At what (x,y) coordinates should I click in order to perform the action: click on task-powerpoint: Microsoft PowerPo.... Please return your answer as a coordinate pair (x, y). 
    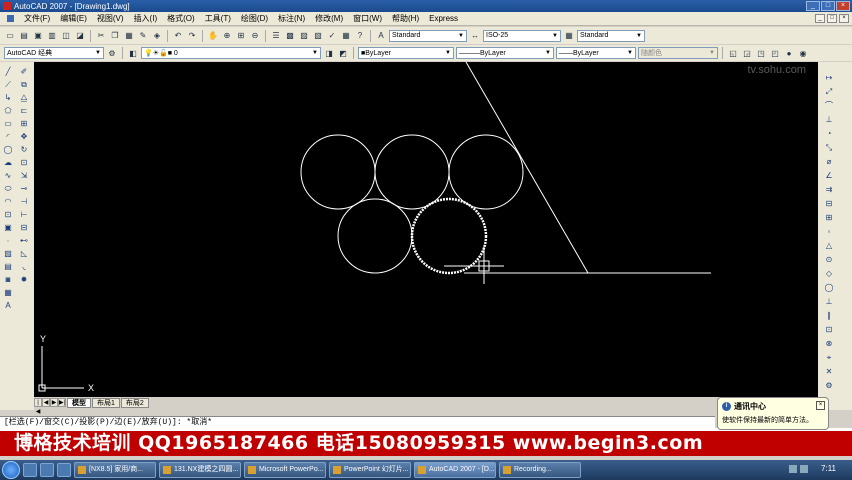
    Looking at the image, I should click on (285, 470).